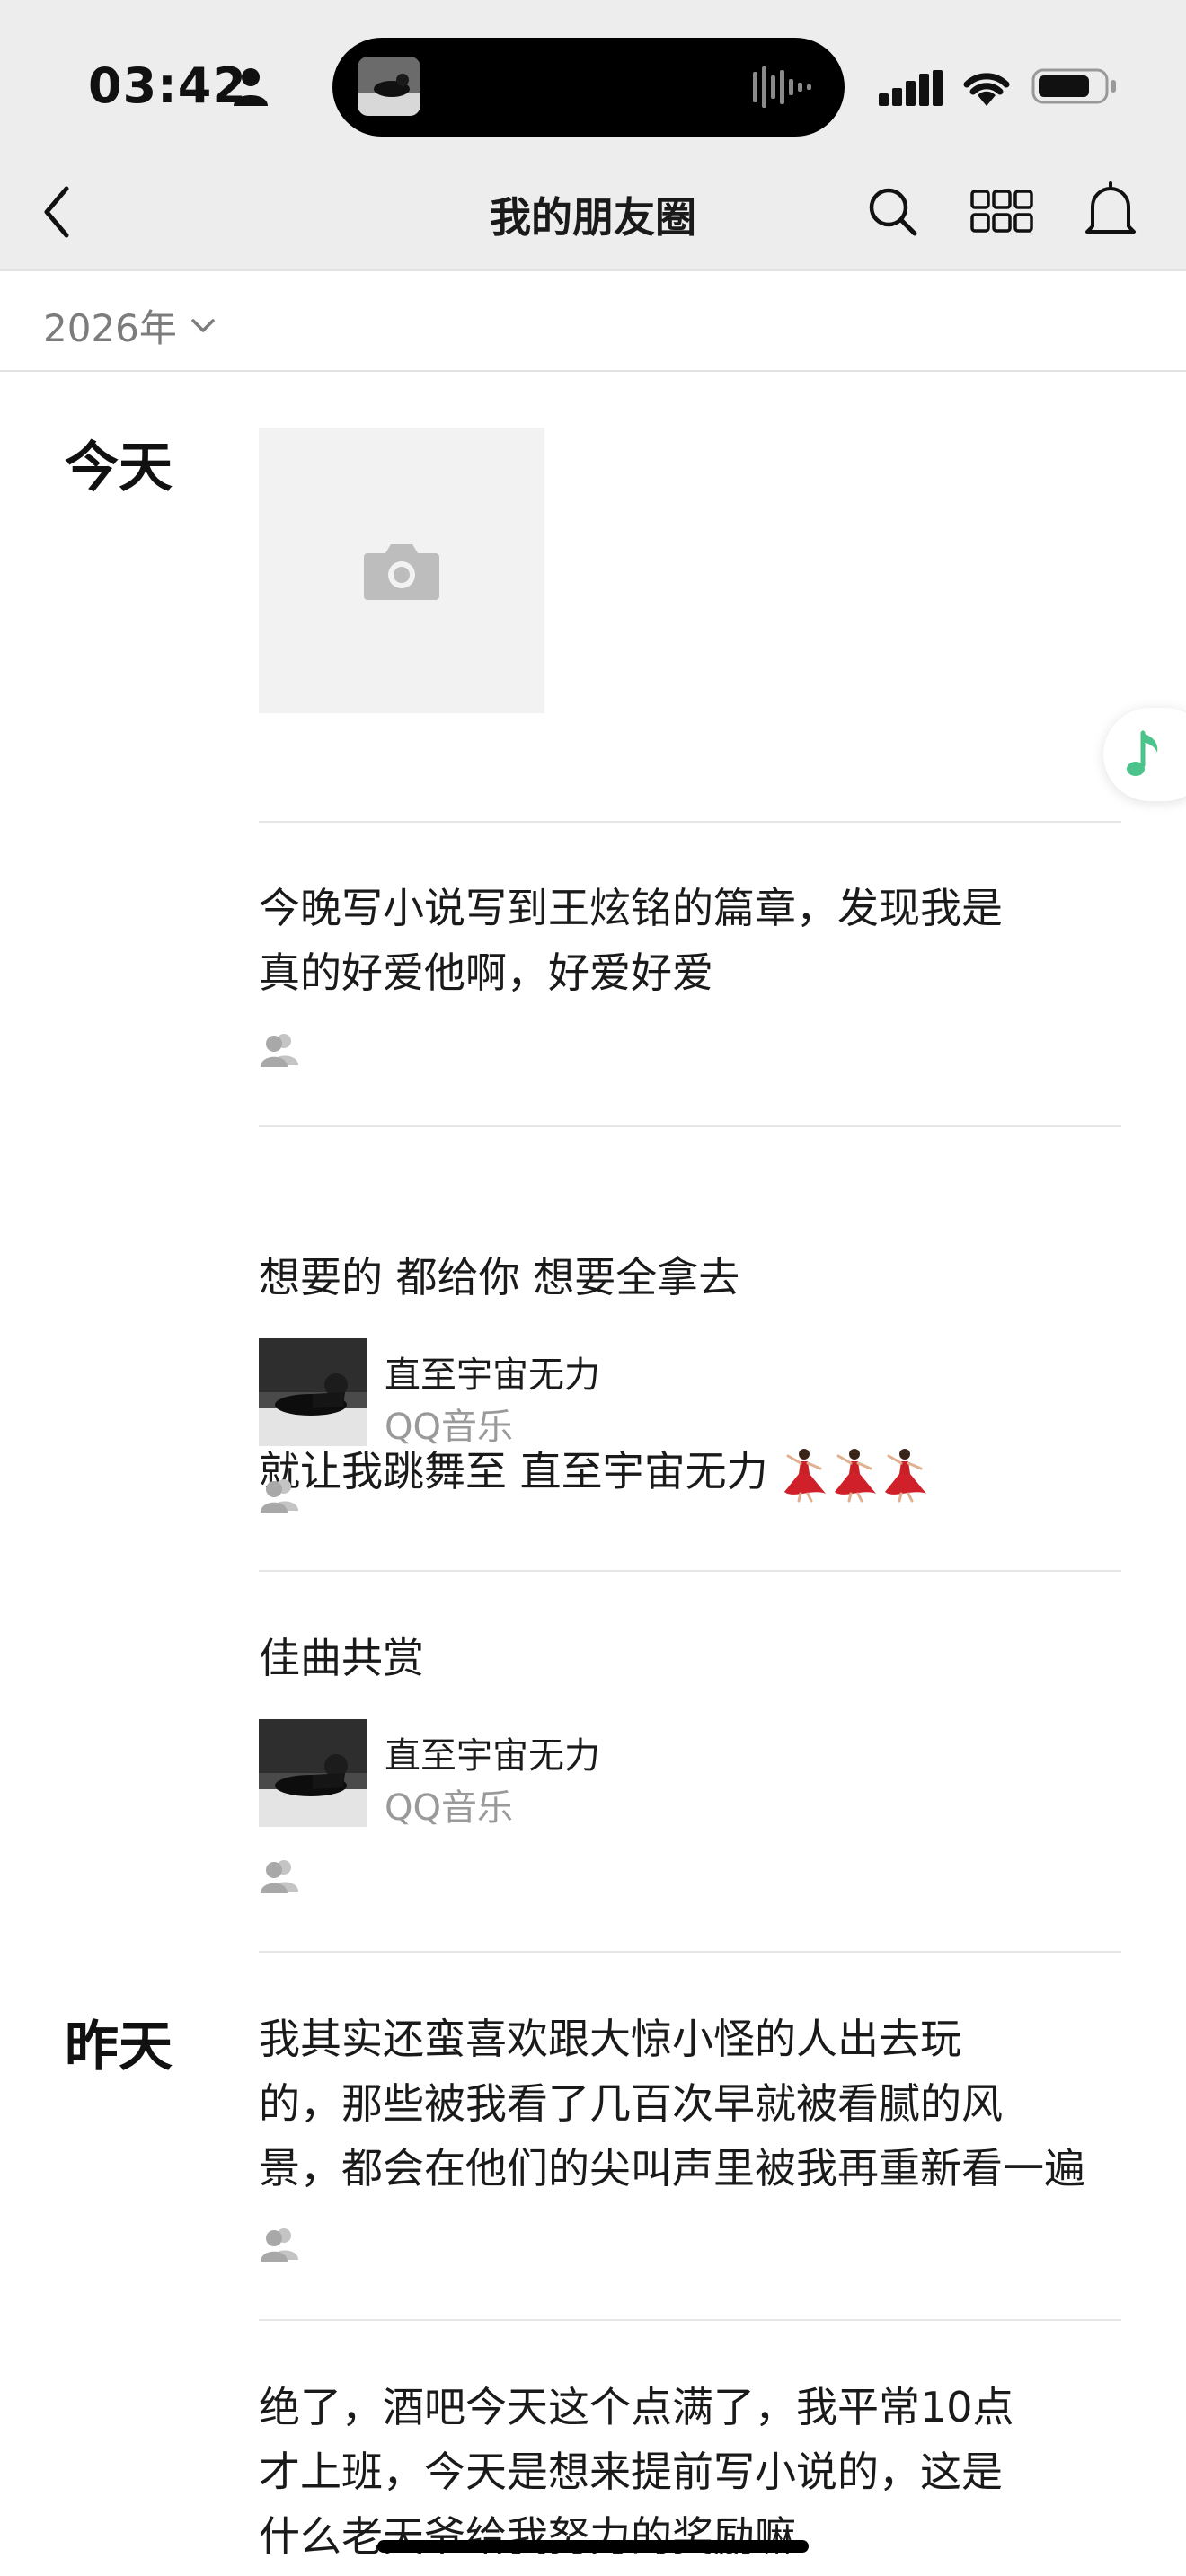 This screenshot has width=1186, height=2576. What do you see at coordinates (690, 940) in the screenshot?
I see `post-text: 今晚写小说写到王炫铭的篇章，发现我是 真的好爱他啊，好爱好爱` at bounding box center [690, 940].